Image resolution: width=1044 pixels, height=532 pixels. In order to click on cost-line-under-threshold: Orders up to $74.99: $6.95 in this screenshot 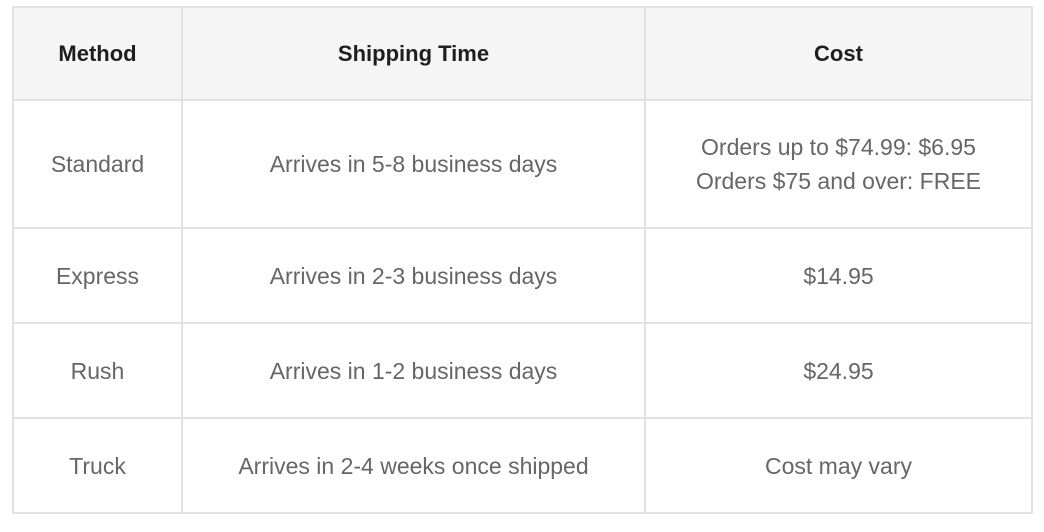, I will do `click(838, 147)`.